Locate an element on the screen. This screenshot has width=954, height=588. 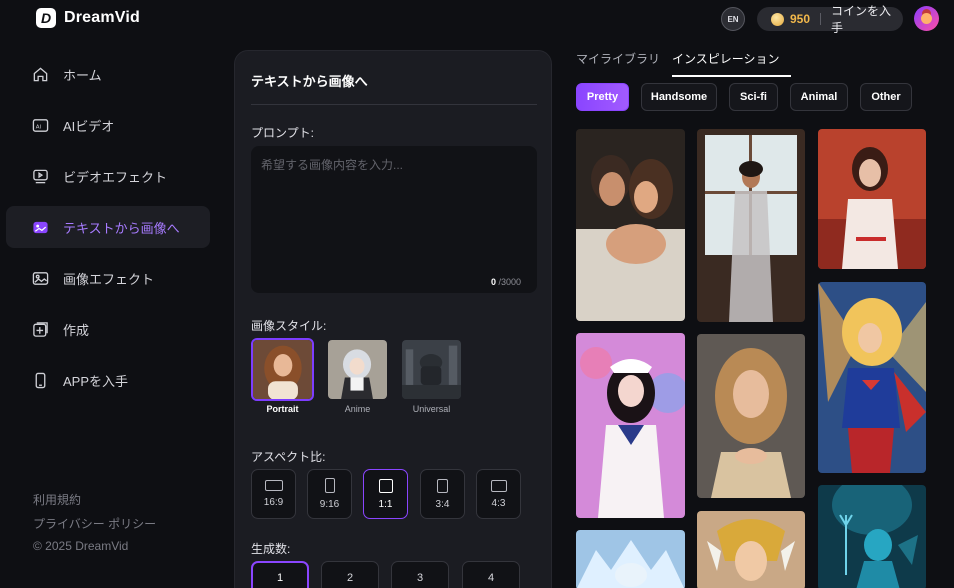
ai-video-icon: AI is located at coordinates (40, 125).